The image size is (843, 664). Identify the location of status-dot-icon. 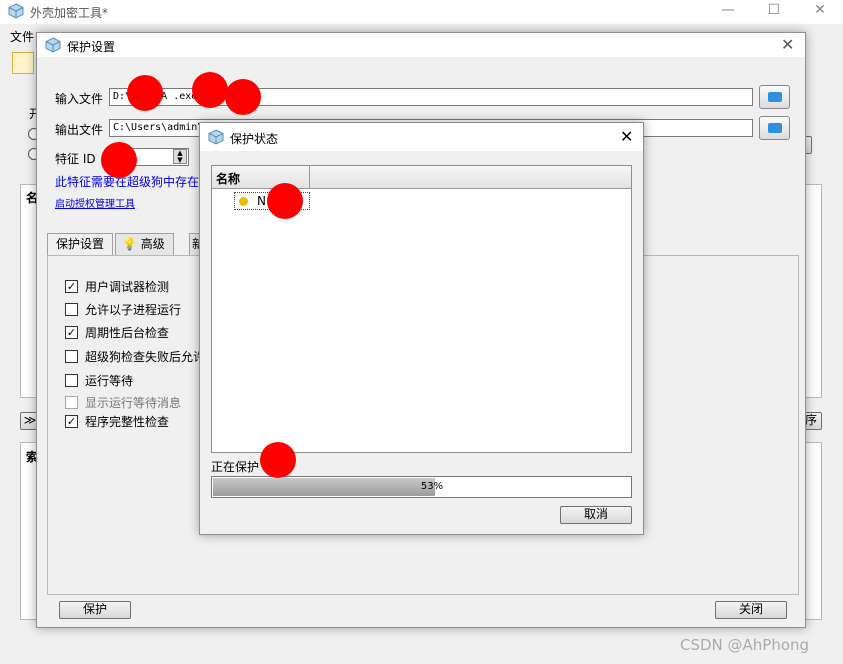
(243, 201).